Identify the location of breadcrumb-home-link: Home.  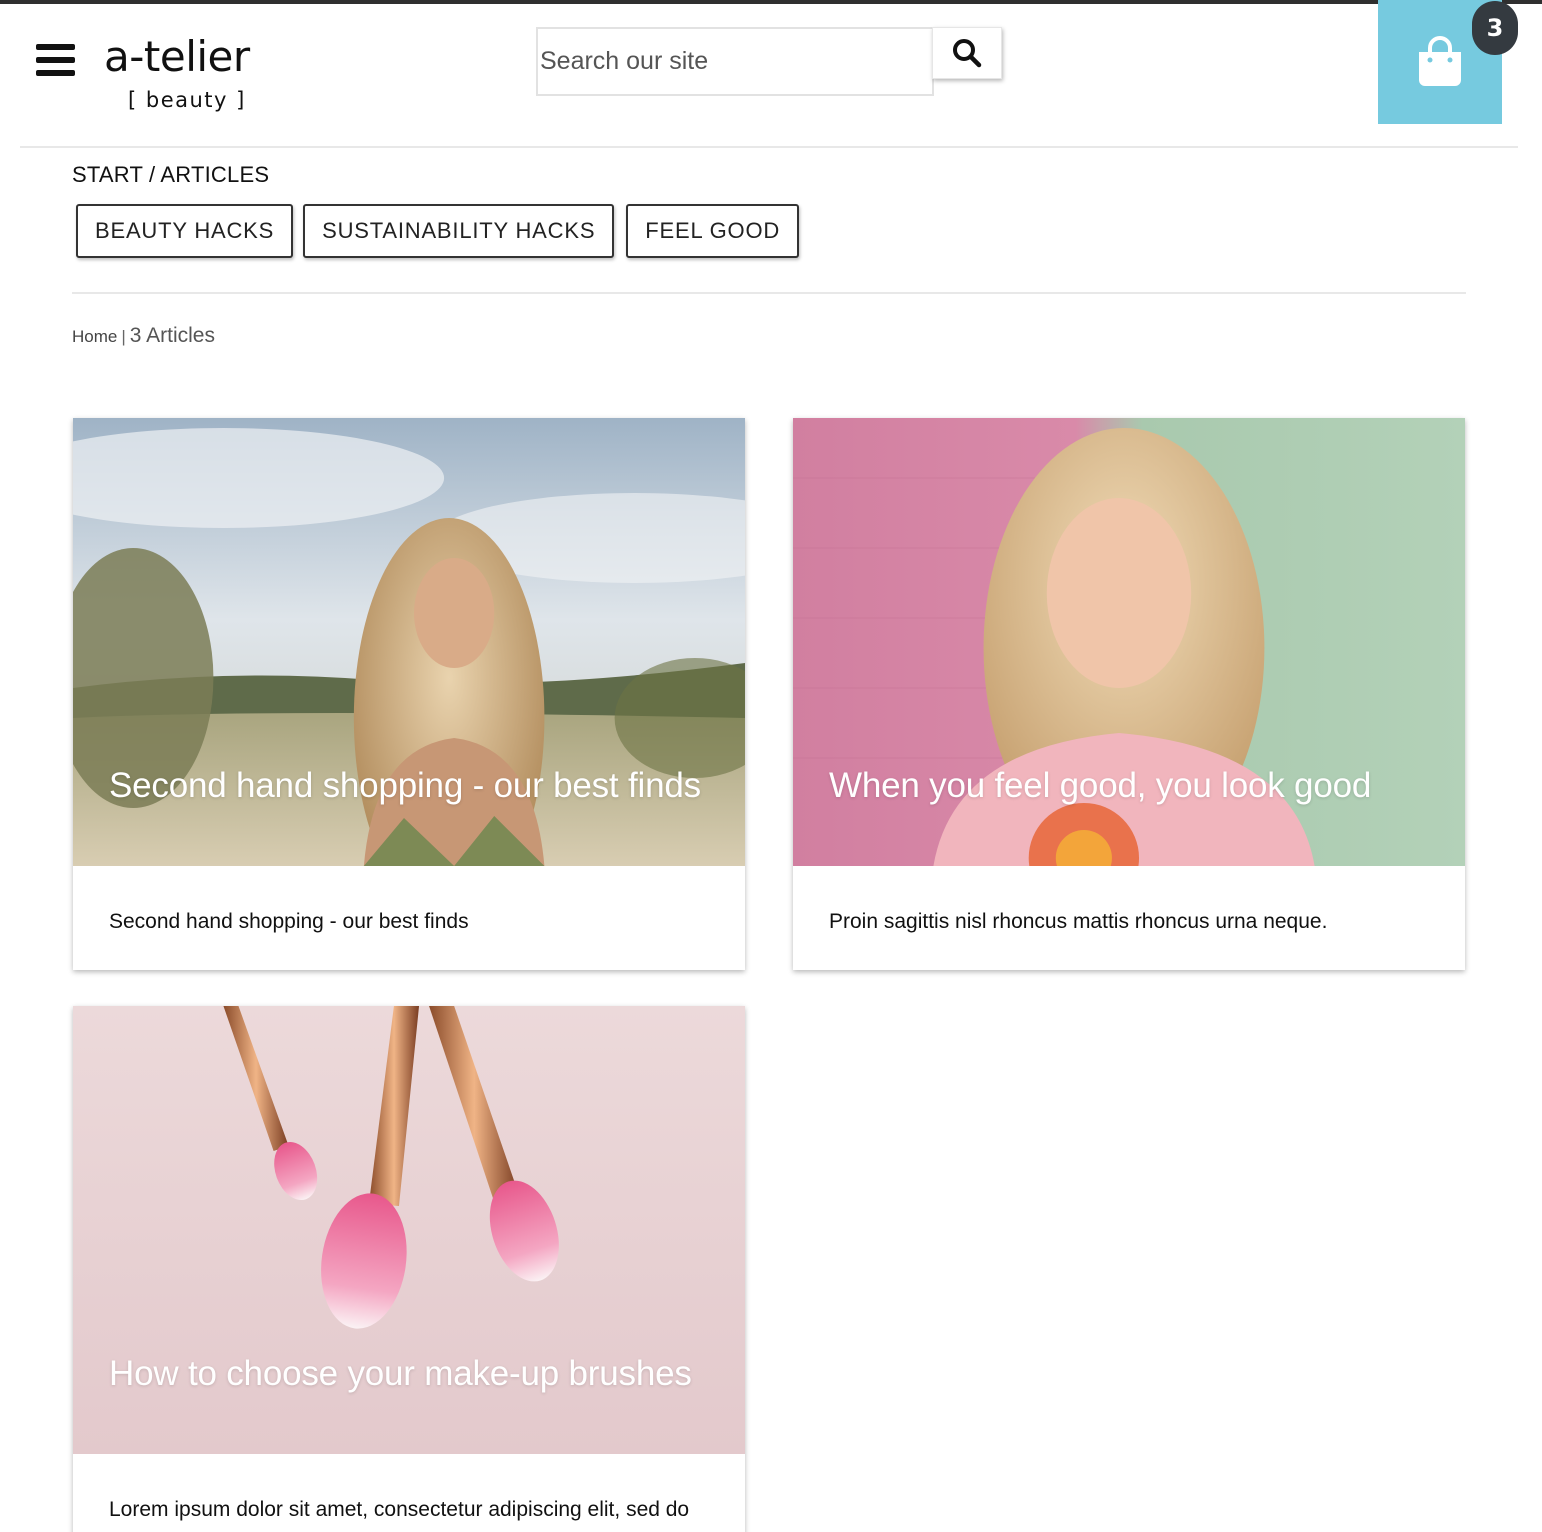
(94, 337).